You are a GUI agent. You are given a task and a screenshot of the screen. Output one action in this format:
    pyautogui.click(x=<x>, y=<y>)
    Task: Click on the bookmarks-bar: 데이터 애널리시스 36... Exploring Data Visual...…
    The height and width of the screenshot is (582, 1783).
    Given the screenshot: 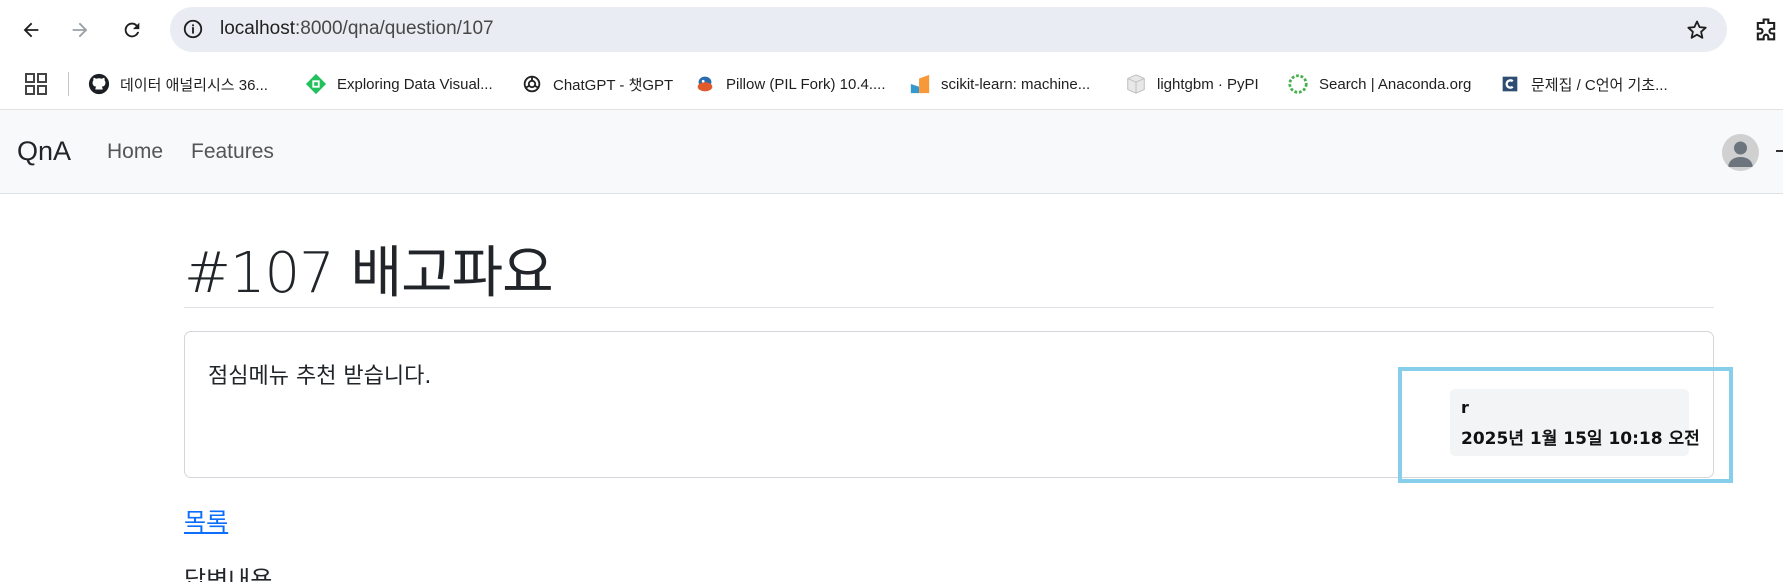 What is the action you would take?
    pyautogui.click(x=891, y=85)
    